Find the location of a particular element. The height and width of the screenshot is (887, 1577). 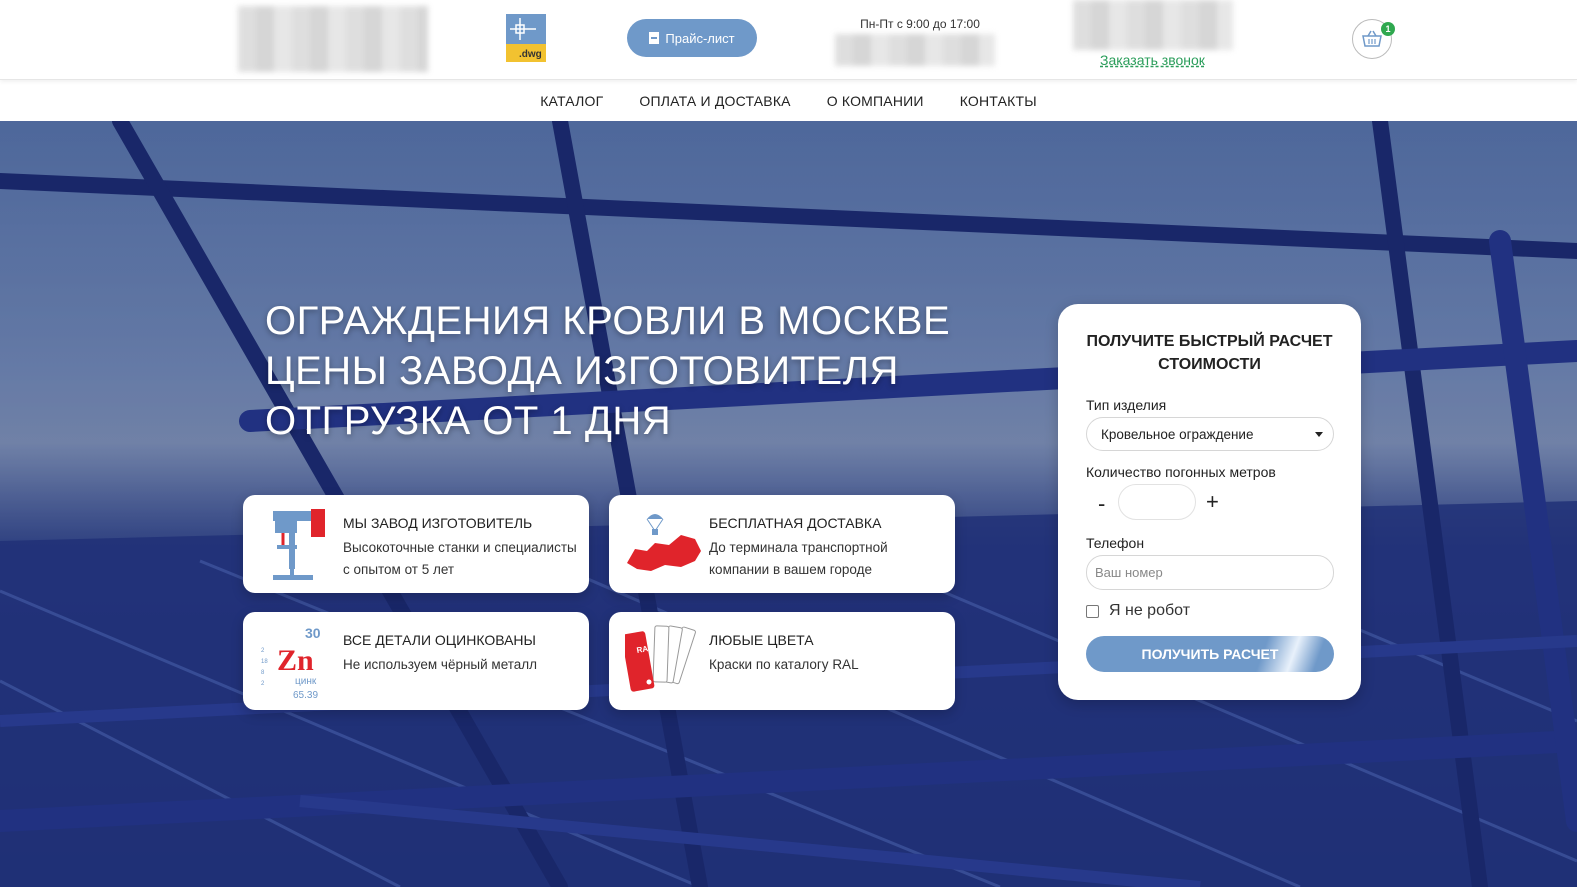

nav-item-about: О КОМПАНИИ is located at coordinates (875, 101).